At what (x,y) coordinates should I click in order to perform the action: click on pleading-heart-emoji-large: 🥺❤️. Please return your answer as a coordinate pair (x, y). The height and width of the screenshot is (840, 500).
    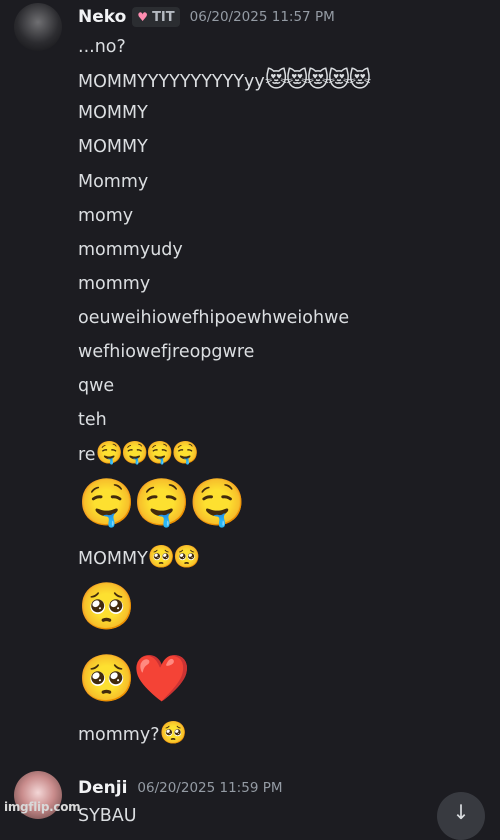
    Looking at the image, I should click on (134, 678).